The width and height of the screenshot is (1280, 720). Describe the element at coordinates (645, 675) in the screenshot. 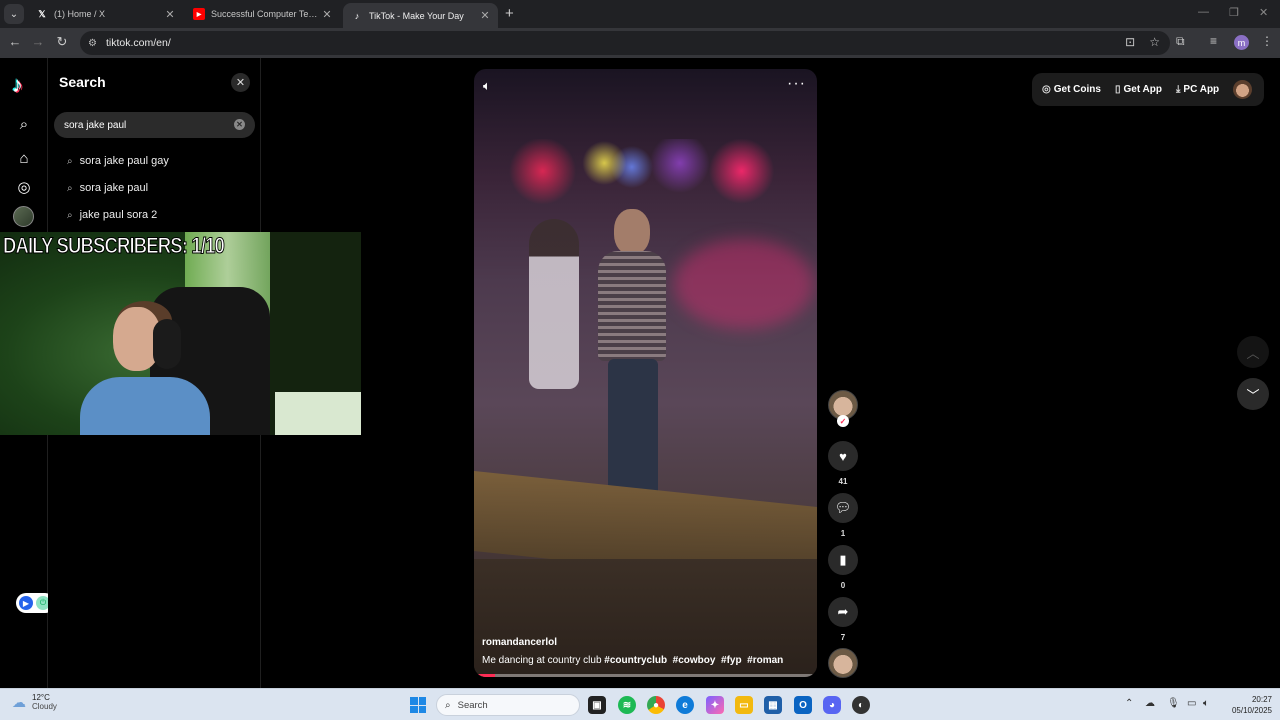

I see `video-progress-bar` at that location.